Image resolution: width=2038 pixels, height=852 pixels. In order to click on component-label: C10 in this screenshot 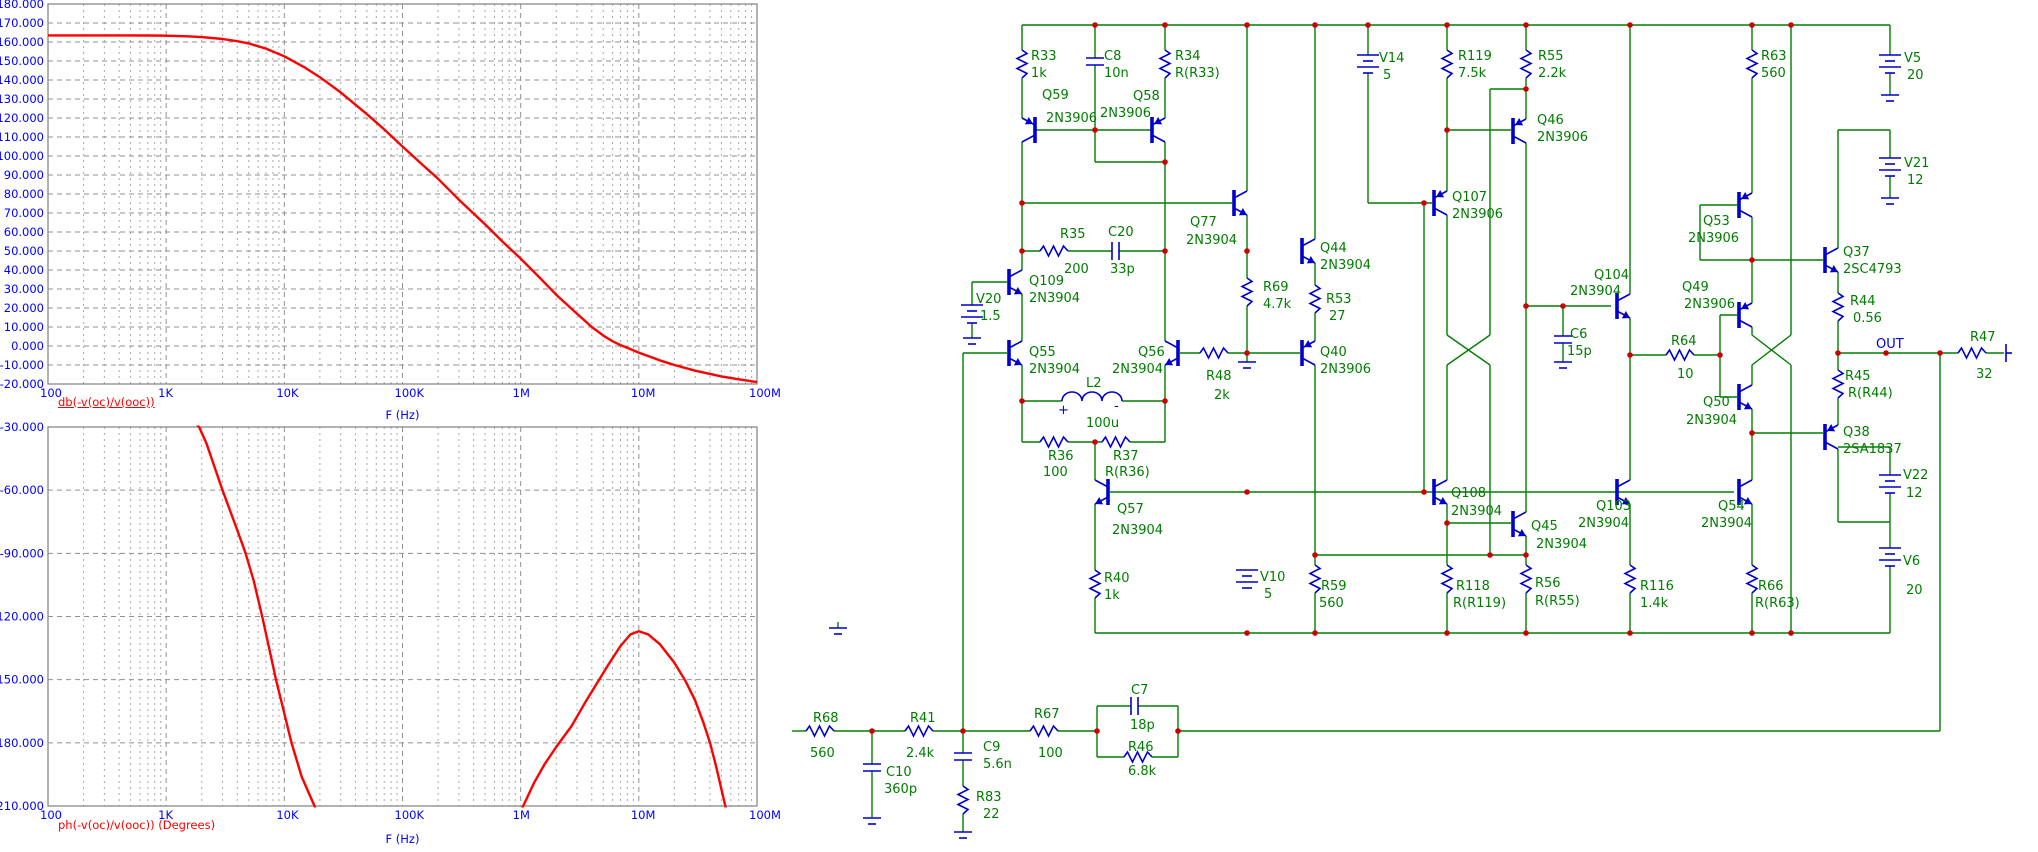, I will do `click(899, 772)`.